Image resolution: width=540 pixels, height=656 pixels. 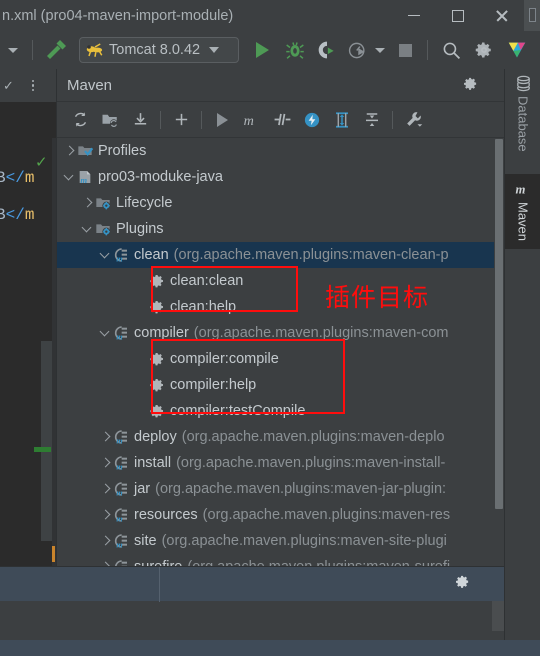 What do you see at coordinates (280, 385) in the screenshot?
I see `tree-row: compiler:help` at bounding box center [280, 385].